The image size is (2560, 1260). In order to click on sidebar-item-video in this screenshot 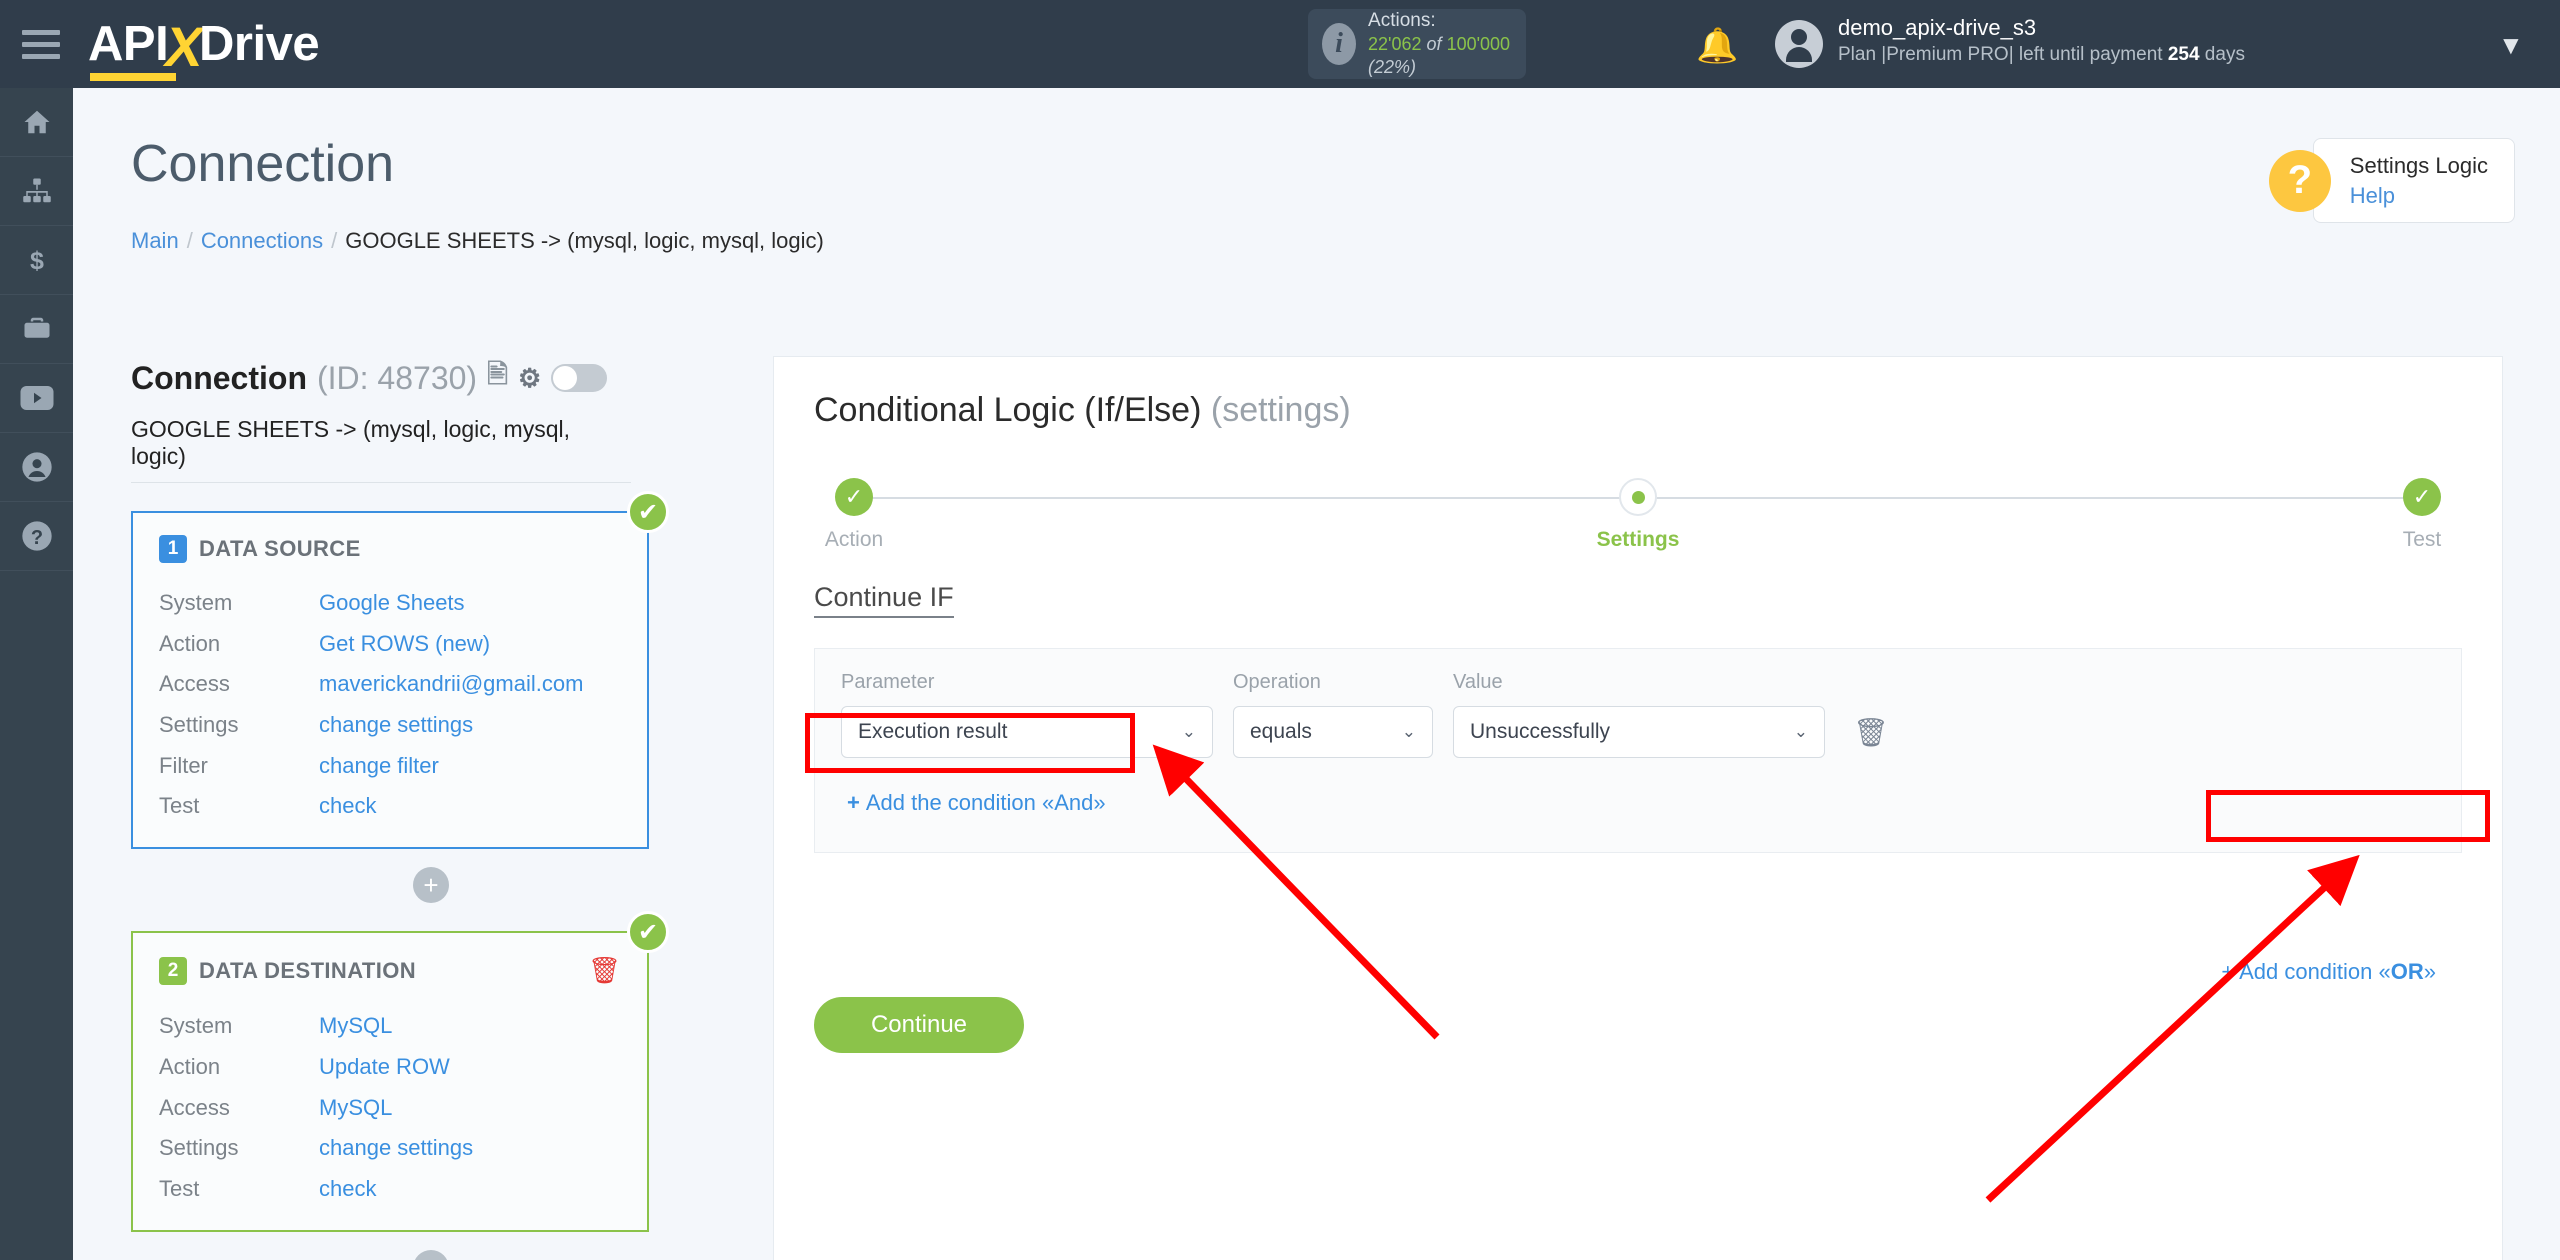, I will do `click(36, 398)`.